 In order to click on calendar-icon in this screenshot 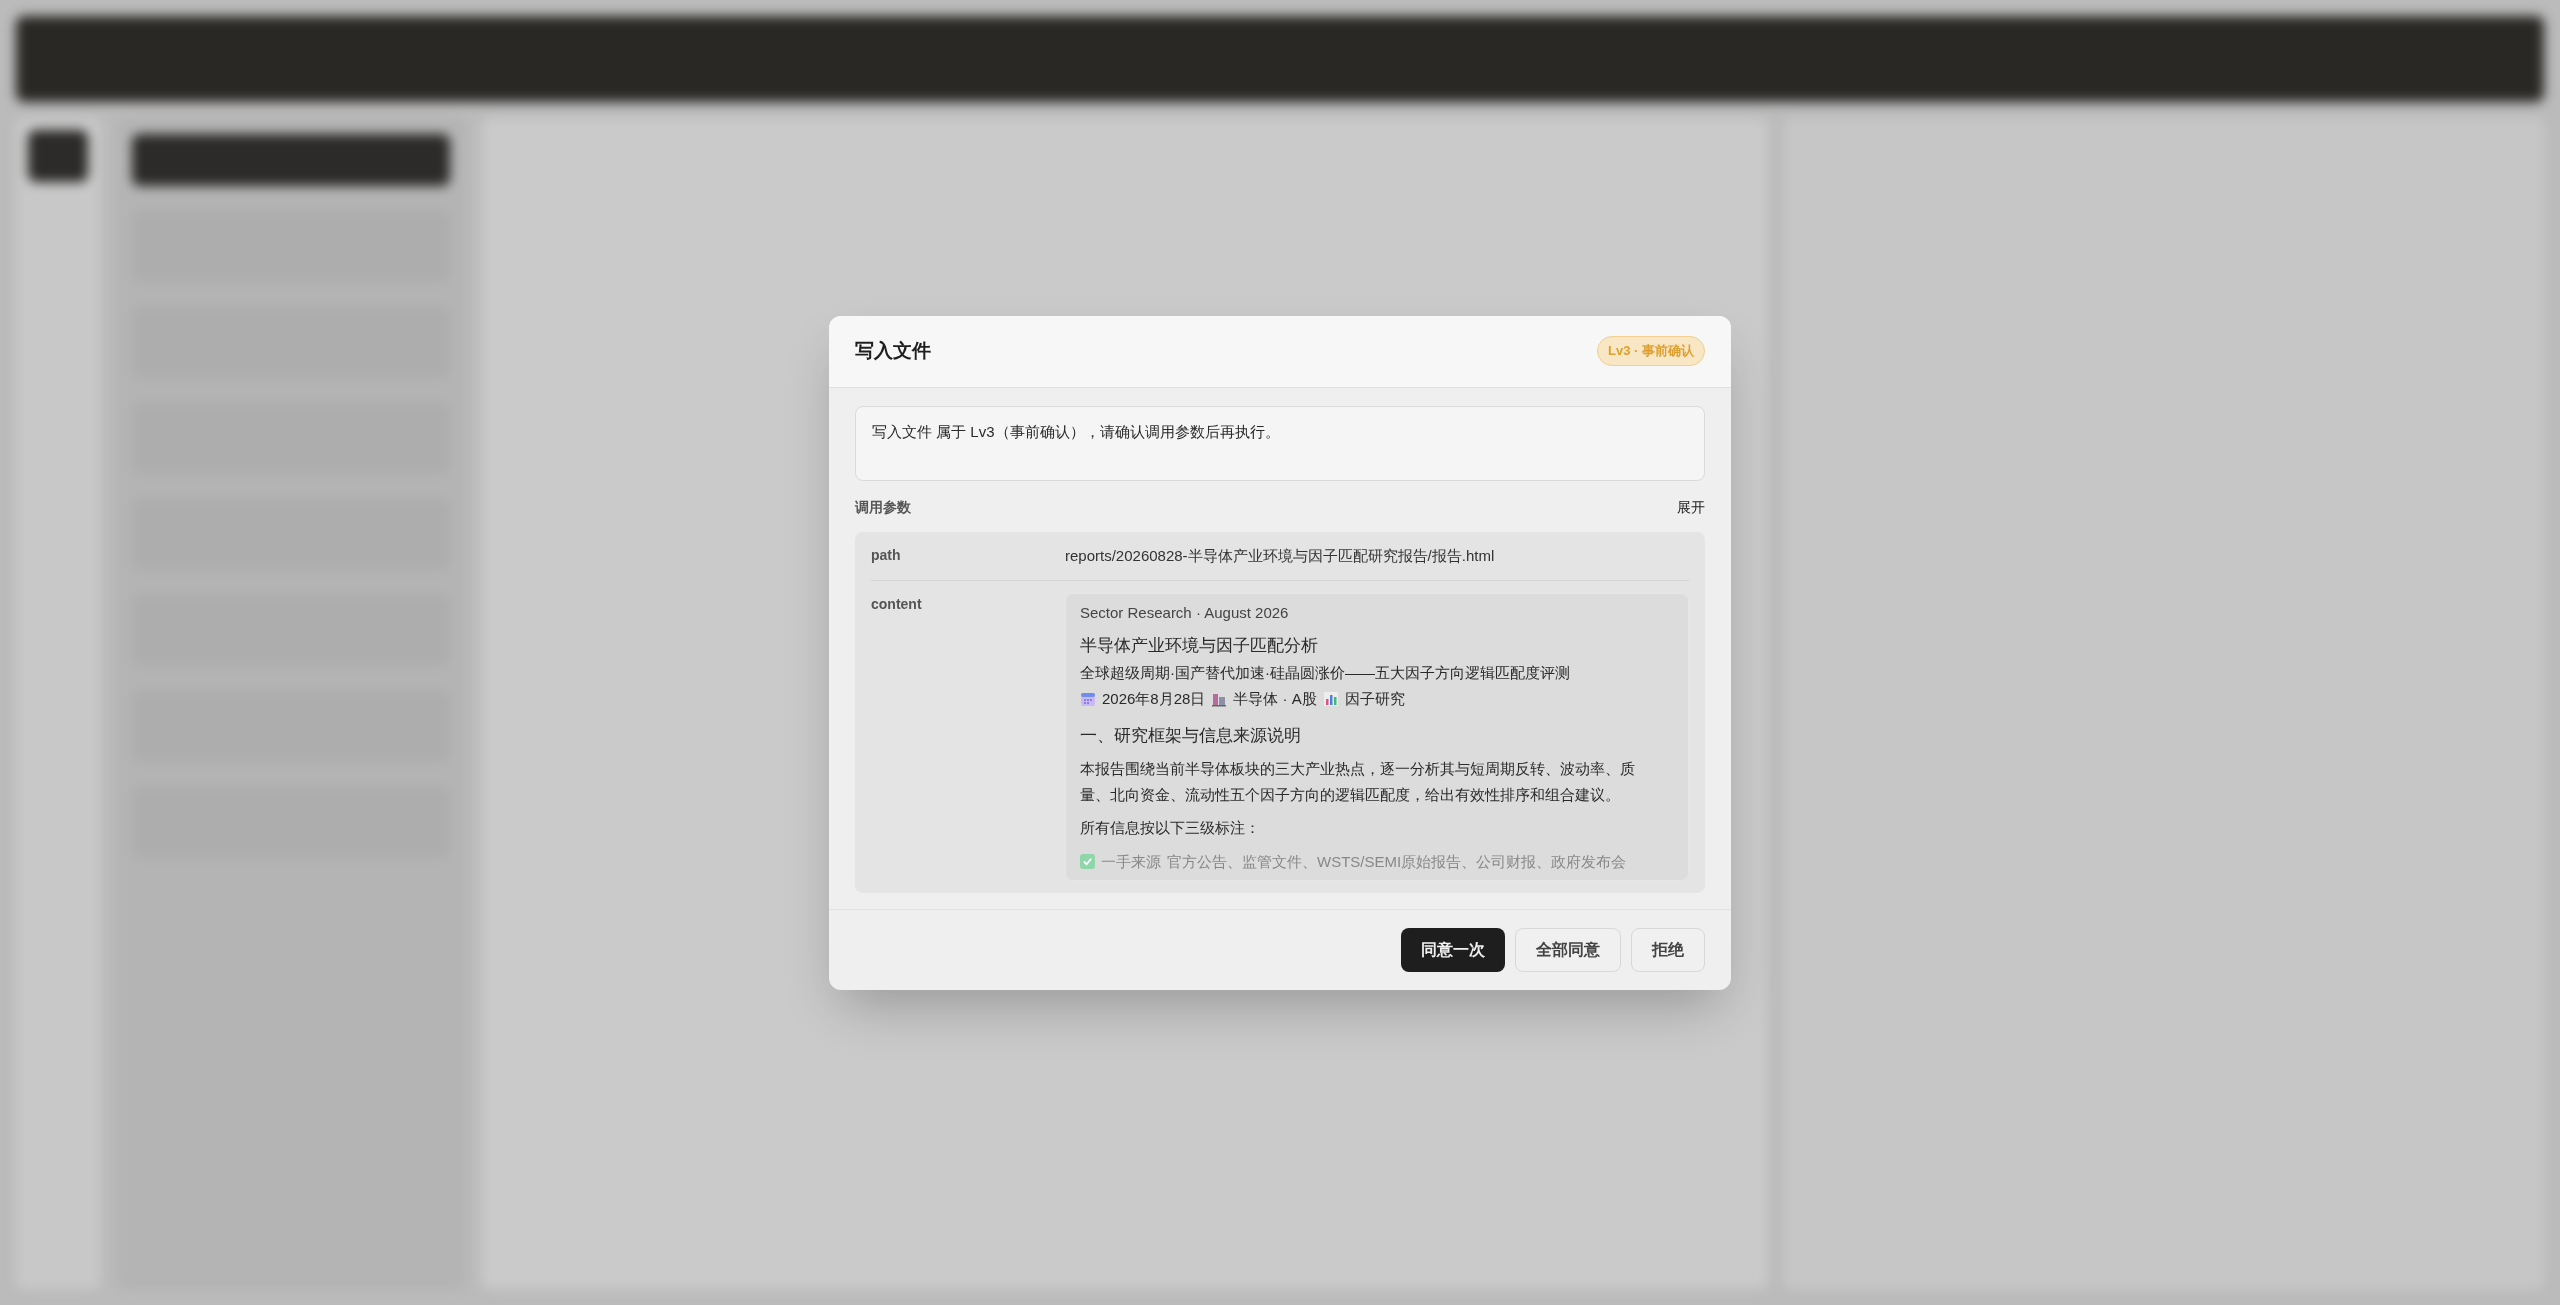, I will do `click(1088, 698)`.